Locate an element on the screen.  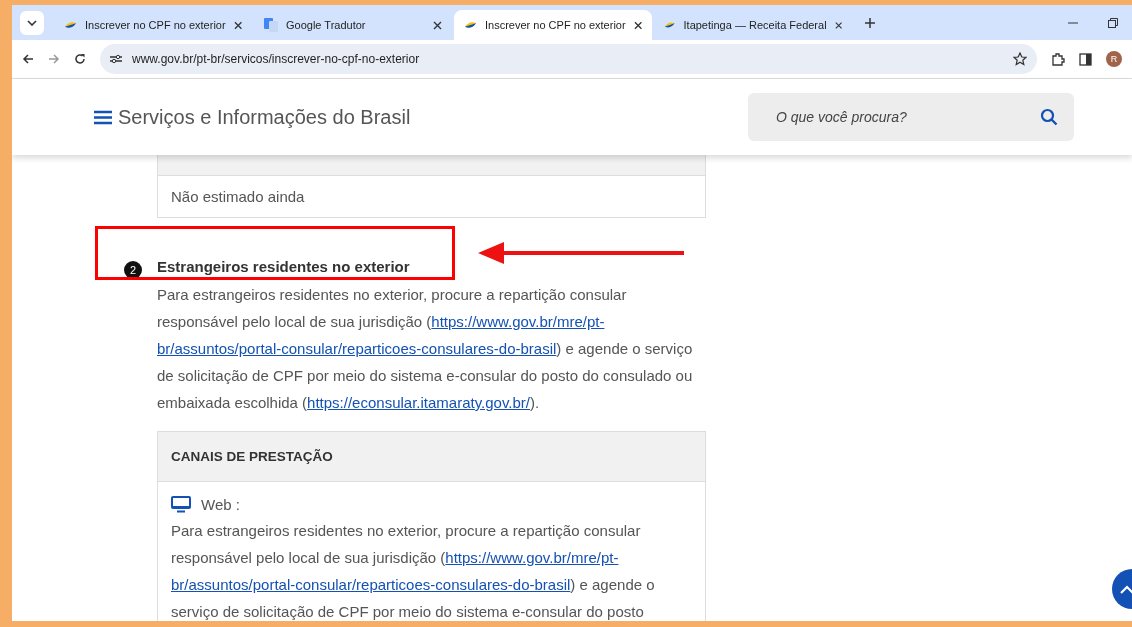
star-icon is located at coordinates (1020, 59).